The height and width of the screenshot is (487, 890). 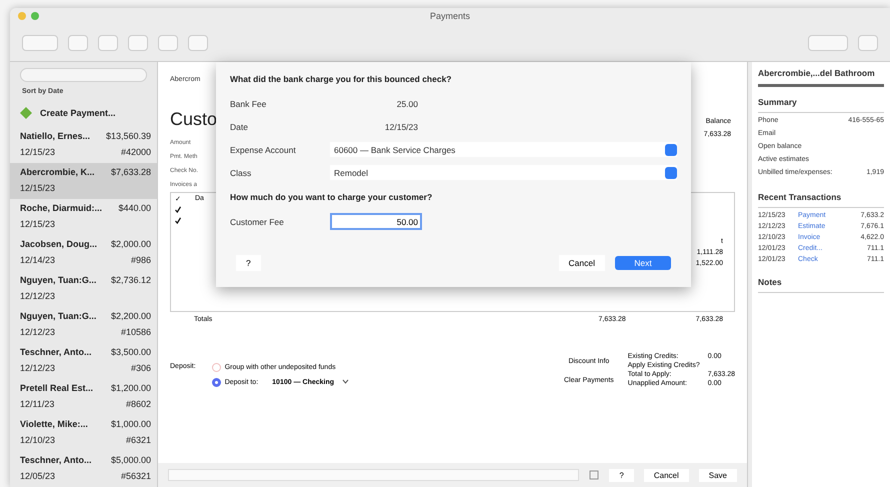 I want to click on payment-list-item: Abercrombie, K... $7,633.28 12/15/23, so click(x=83, y=181).